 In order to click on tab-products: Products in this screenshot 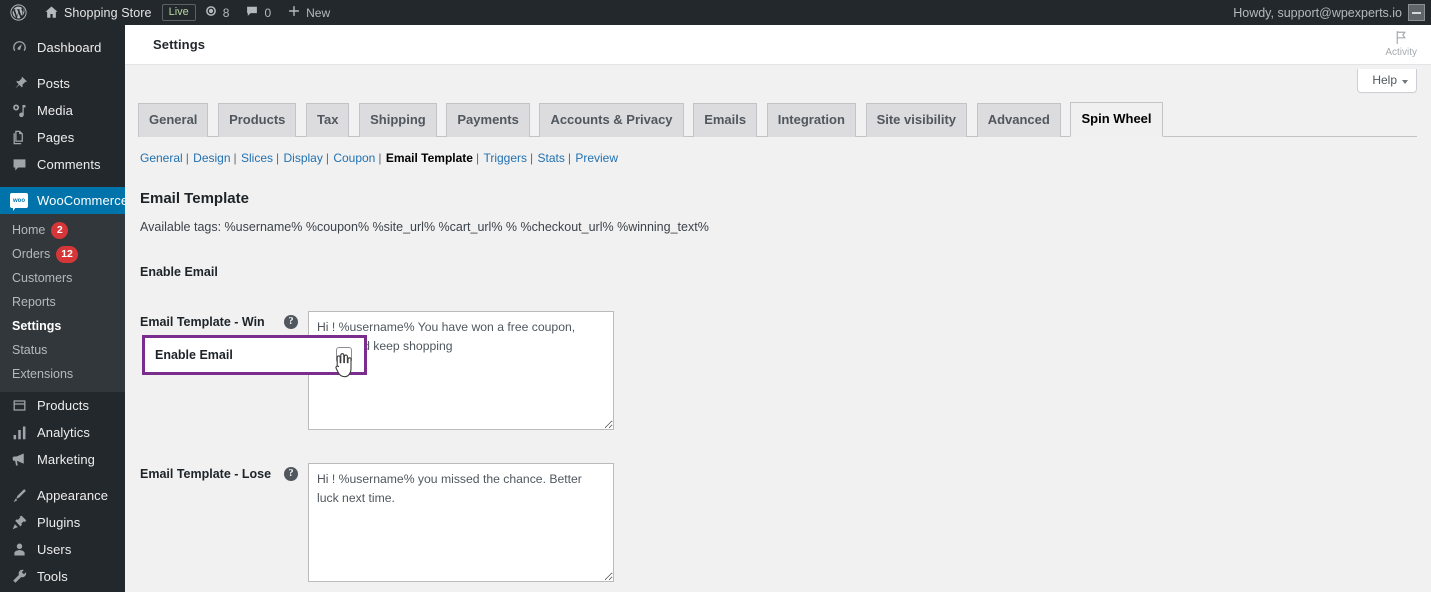, I will do `click(257, 120)`.